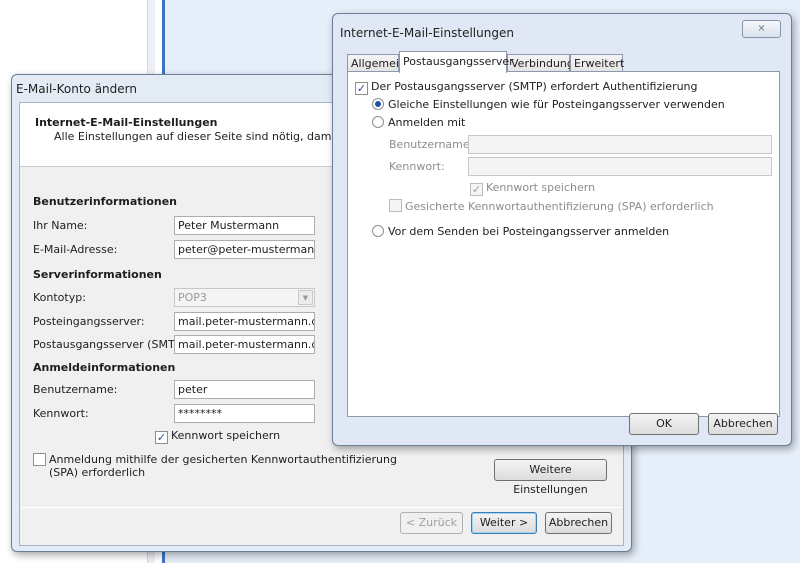 This screenshot has width=800, height=563. I want to click on account-type-label: Kontotyp:, so click(59, 297).